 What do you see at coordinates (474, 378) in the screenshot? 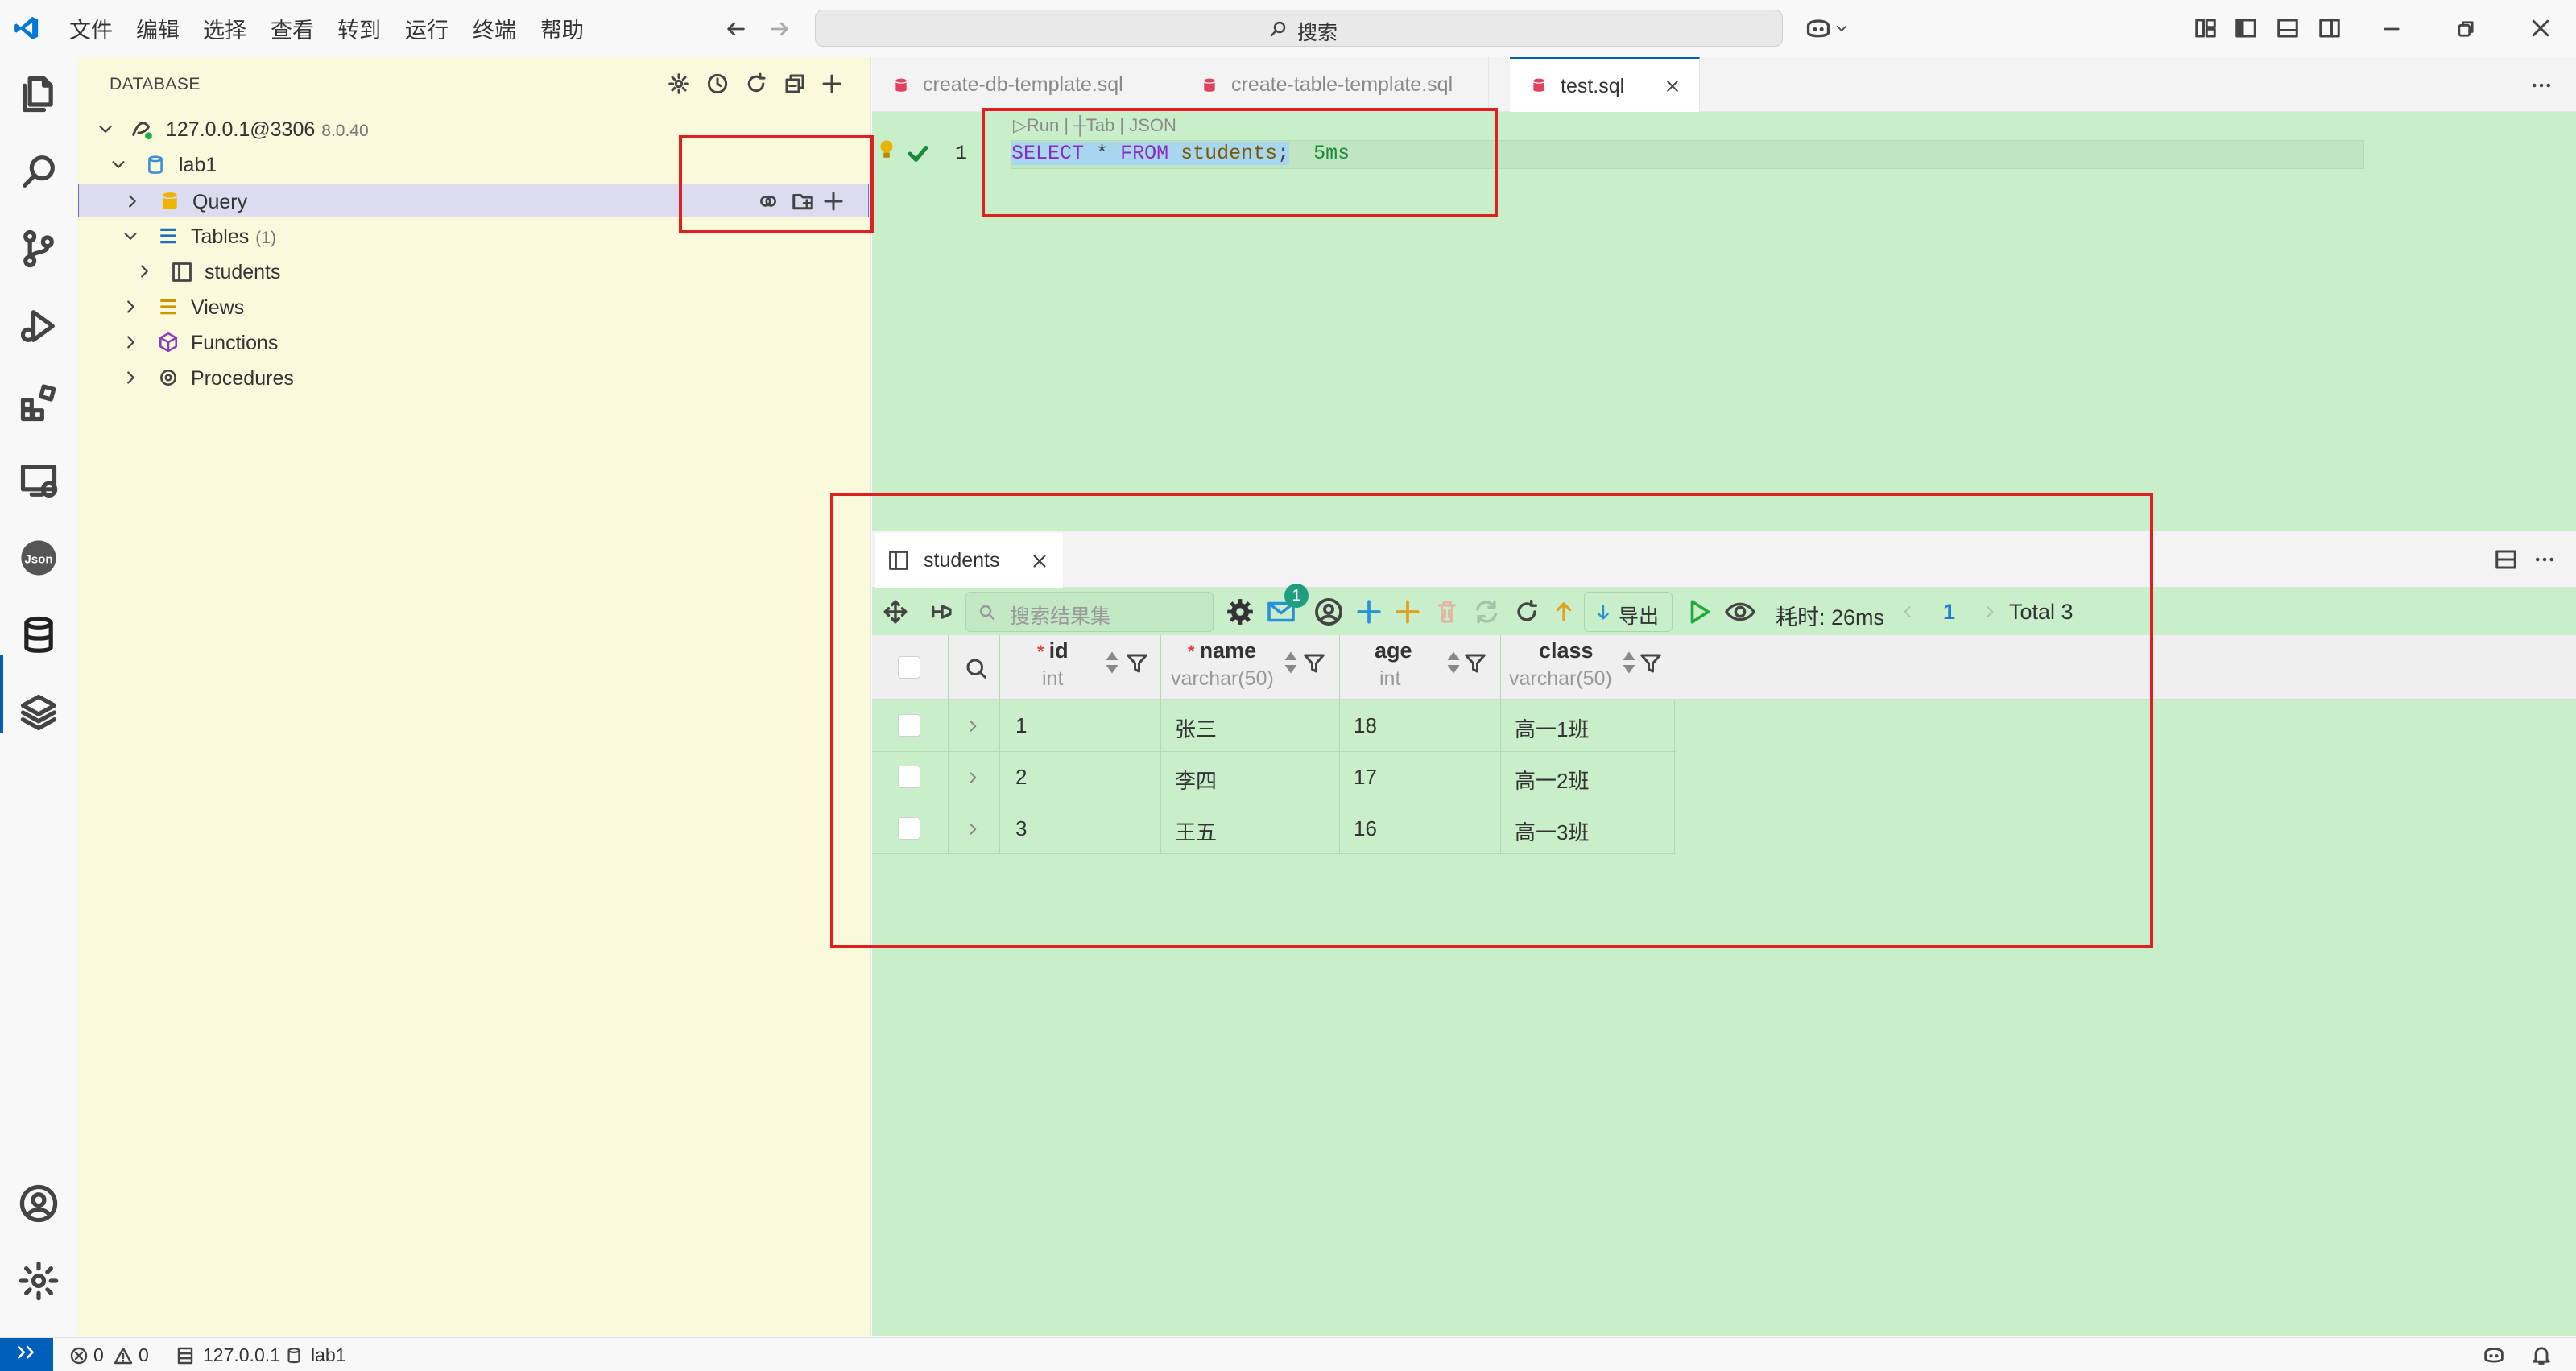
I see `tree-procedures: Procedures` at bounding box center [474, 378].